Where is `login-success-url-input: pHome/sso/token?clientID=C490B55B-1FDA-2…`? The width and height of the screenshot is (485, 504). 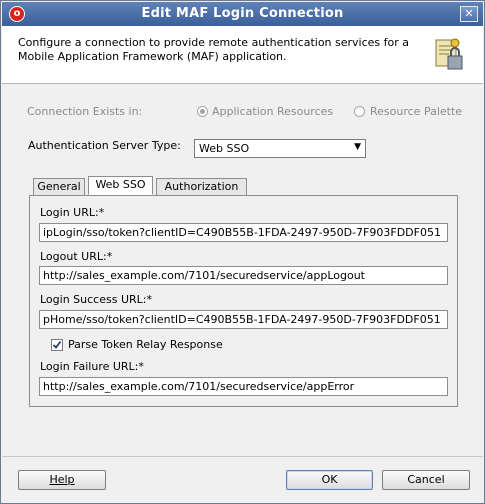 login-success-url-input: pHome/sso/token?clientID=C490B55B-1FDA-2… is located at coordinates (243, 319).